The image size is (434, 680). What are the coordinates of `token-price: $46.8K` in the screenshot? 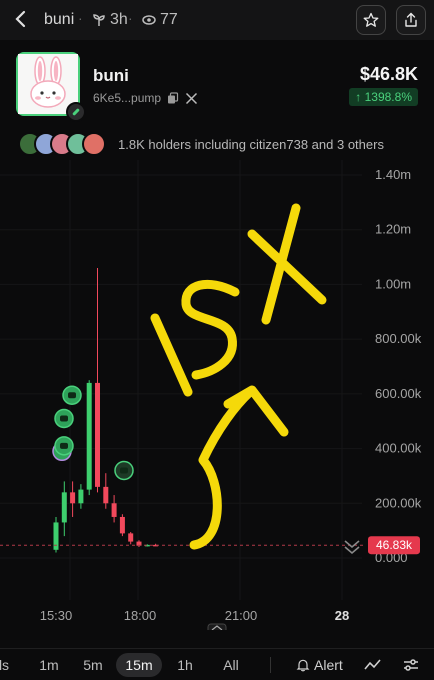 It's located at (388, 74).